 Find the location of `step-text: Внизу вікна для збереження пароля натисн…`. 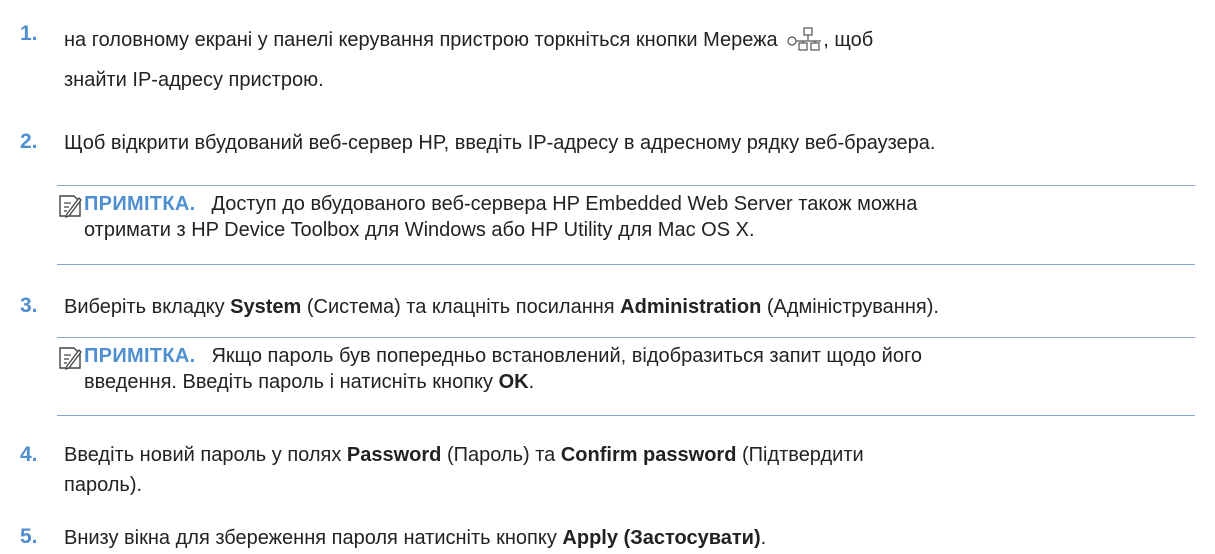

step-text: Внизу вікна для збереження пароля натисн… is located at coordinates (624, 538).